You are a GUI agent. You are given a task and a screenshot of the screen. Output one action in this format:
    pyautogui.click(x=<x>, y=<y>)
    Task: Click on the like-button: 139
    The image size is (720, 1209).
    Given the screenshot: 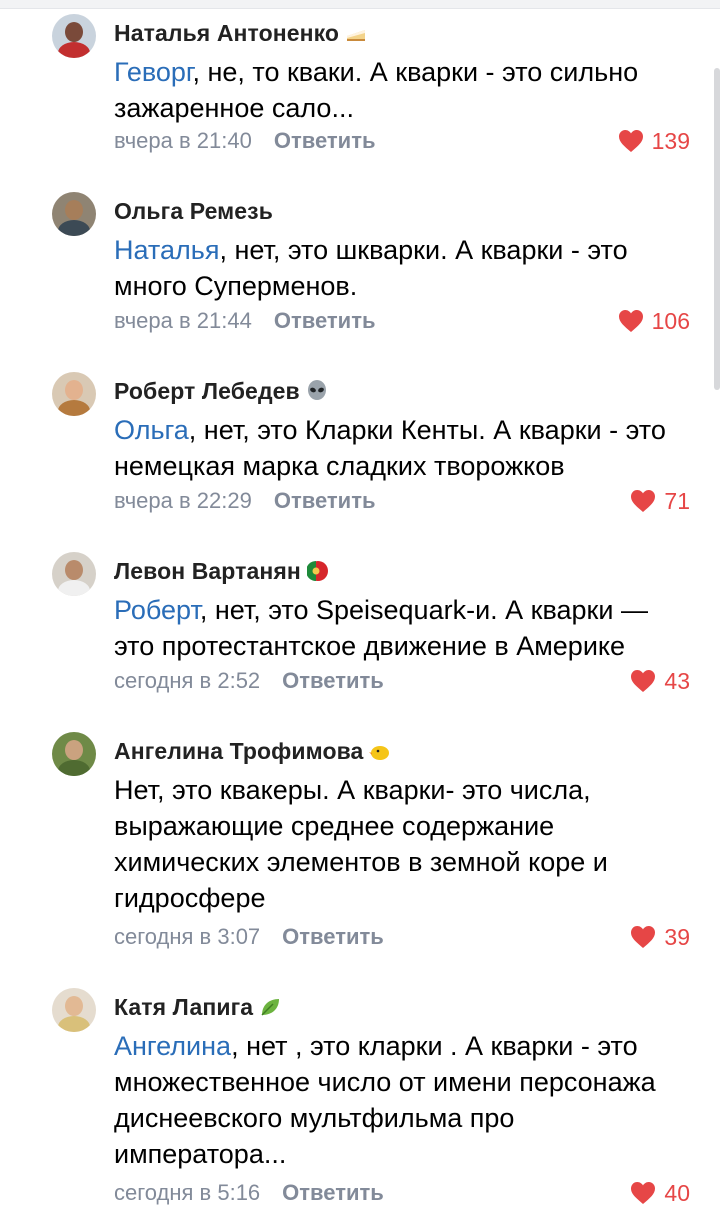 What is the action you would take?
    pyautogui.click(x=654, y=141)
    